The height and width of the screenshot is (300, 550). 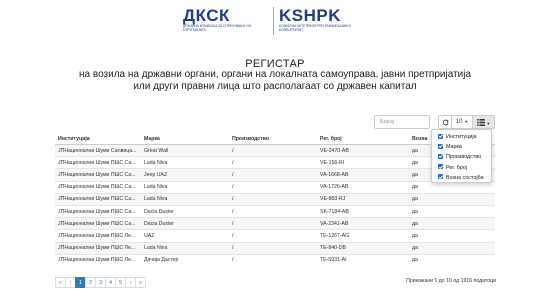 What do you see at coordinates (459, 122) in the screenshot?
I see `page-size-value: 10` at bounding box center [459, 122].